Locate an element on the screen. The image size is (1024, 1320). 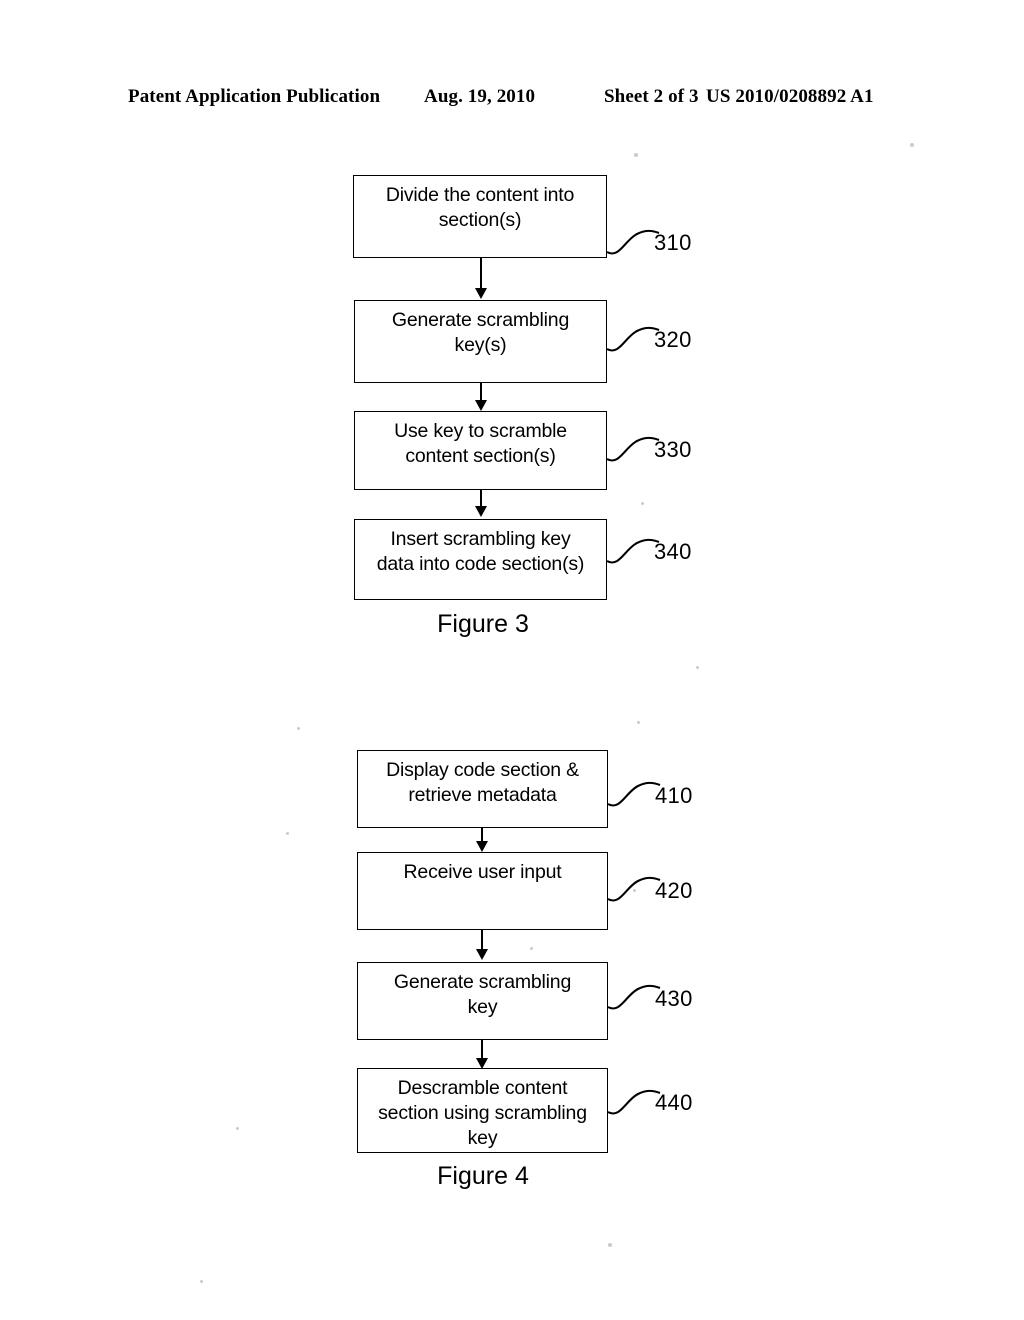
ref-label-410: 410 is located at coordinates (674, 795).